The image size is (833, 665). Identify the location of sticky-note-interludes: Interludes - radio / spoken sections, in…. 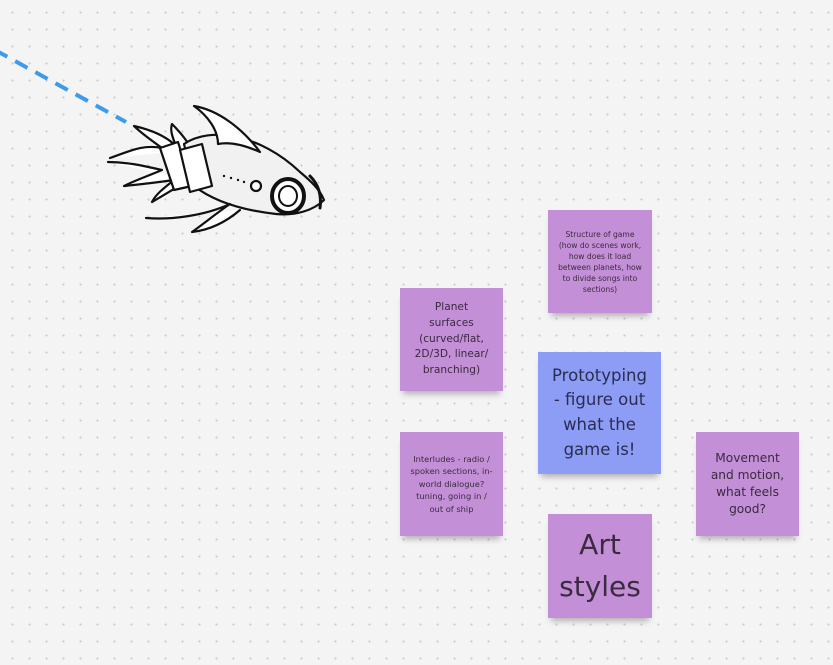
(451, 484).